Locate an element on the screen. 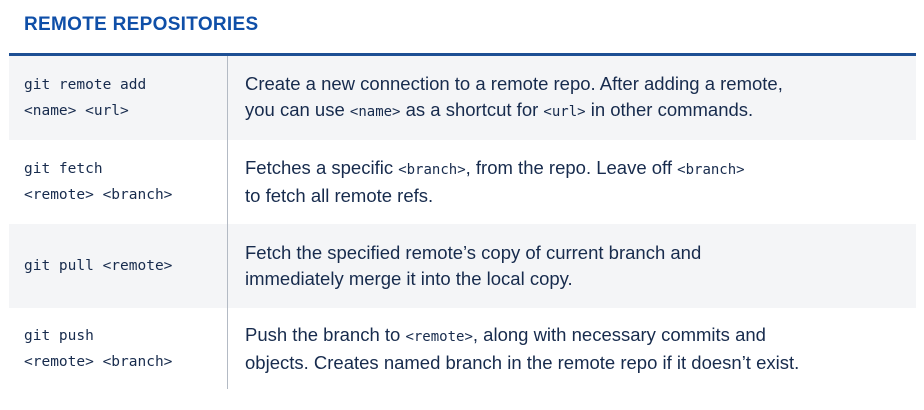 Image resolution: width=924 pixels, height=410 pixels. command-text: git fetch <remote> <branch> is located at coordinates (98, 182).